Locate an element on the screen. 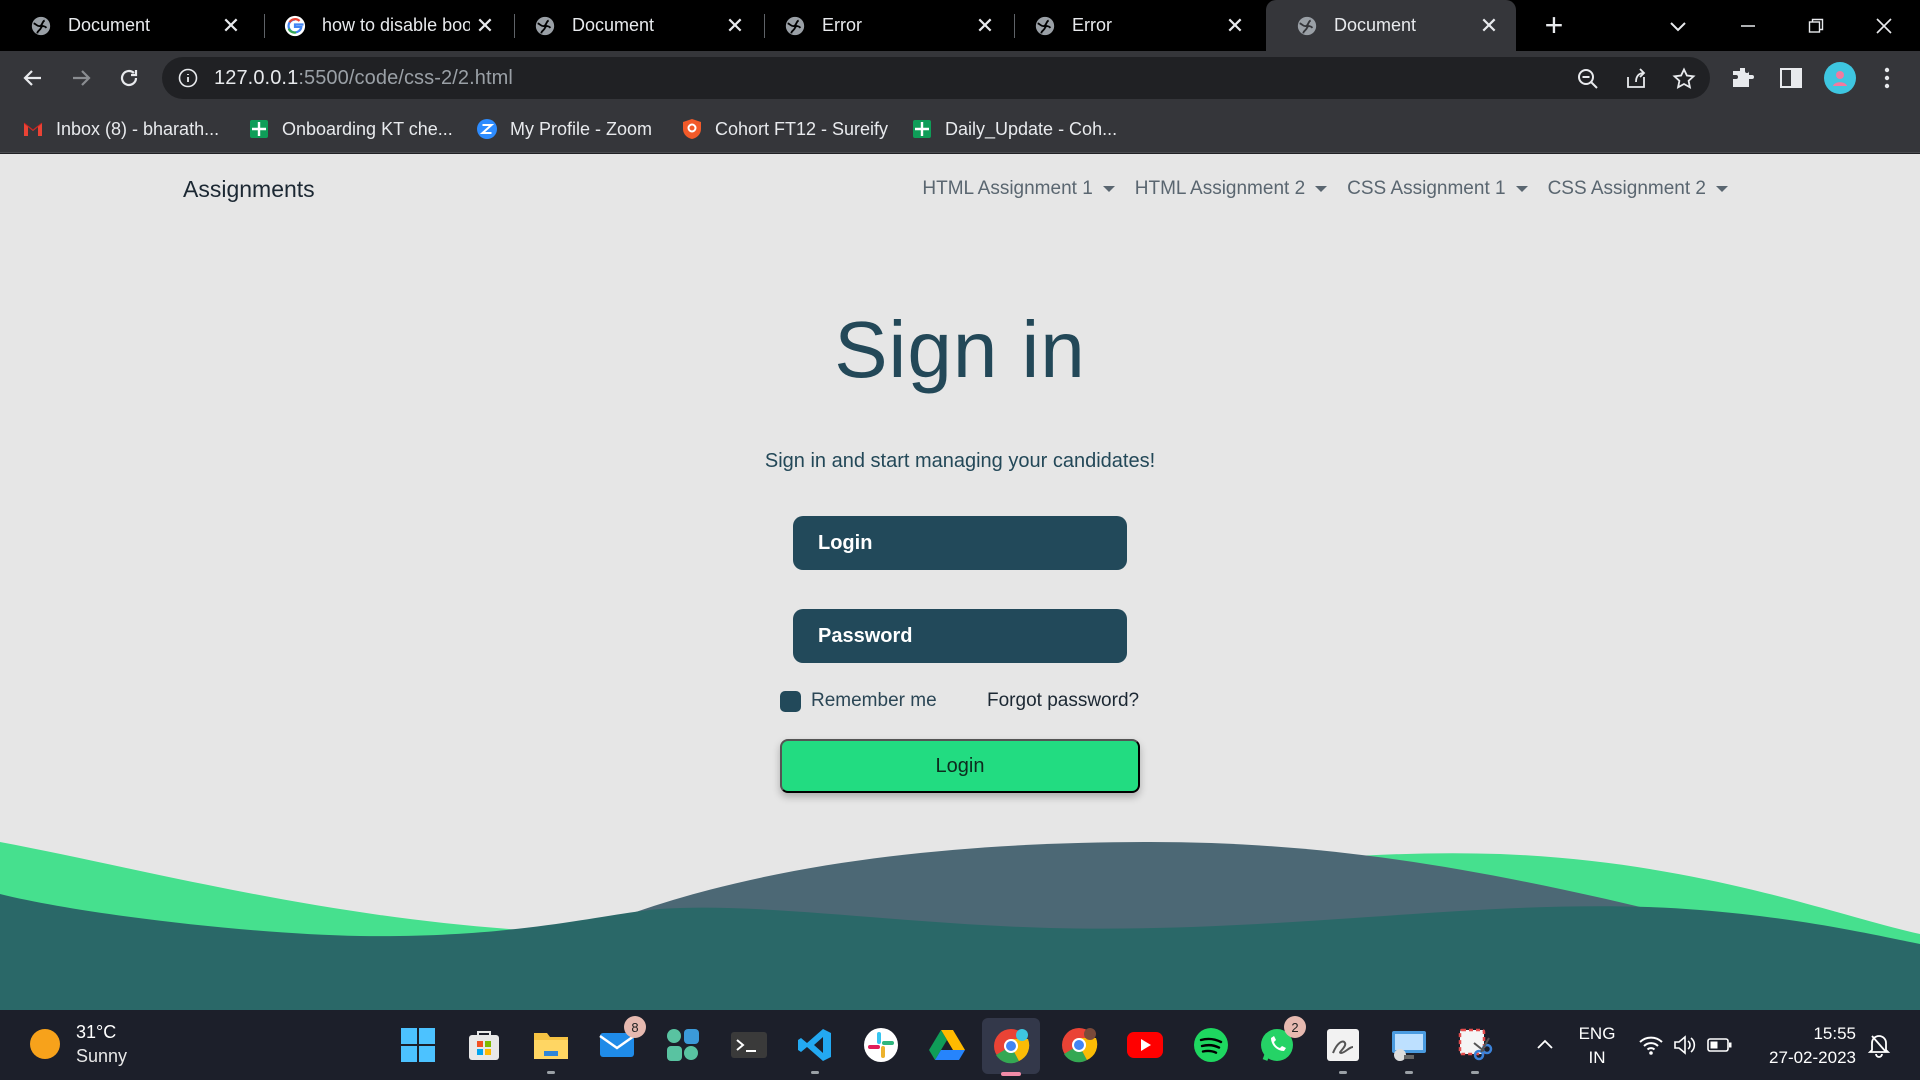 The width and height of the screenshot is (1920, 1080). taskbar-chrome is located at coordinates (1011, 1047).